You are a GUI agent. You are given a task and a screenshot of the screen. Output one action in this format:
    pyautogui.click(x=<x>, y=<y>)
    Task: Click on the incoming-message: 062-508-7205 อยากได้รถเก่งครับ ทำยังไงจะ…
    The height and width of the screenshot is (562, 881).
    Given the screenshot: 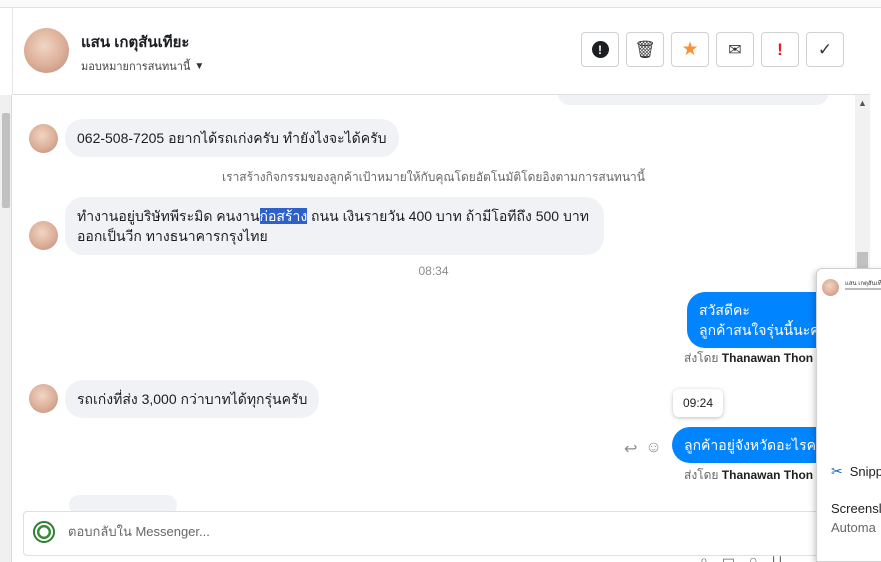 What is the action you would take?
    pyautogui.click(x=232, y=138)
    